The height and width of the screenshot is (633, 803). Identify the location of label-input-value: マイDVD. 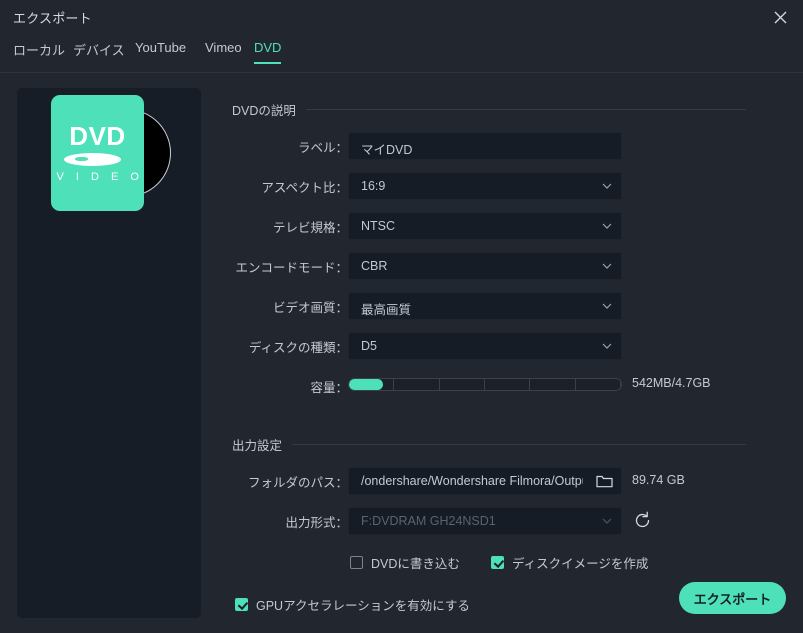
(387, 150).